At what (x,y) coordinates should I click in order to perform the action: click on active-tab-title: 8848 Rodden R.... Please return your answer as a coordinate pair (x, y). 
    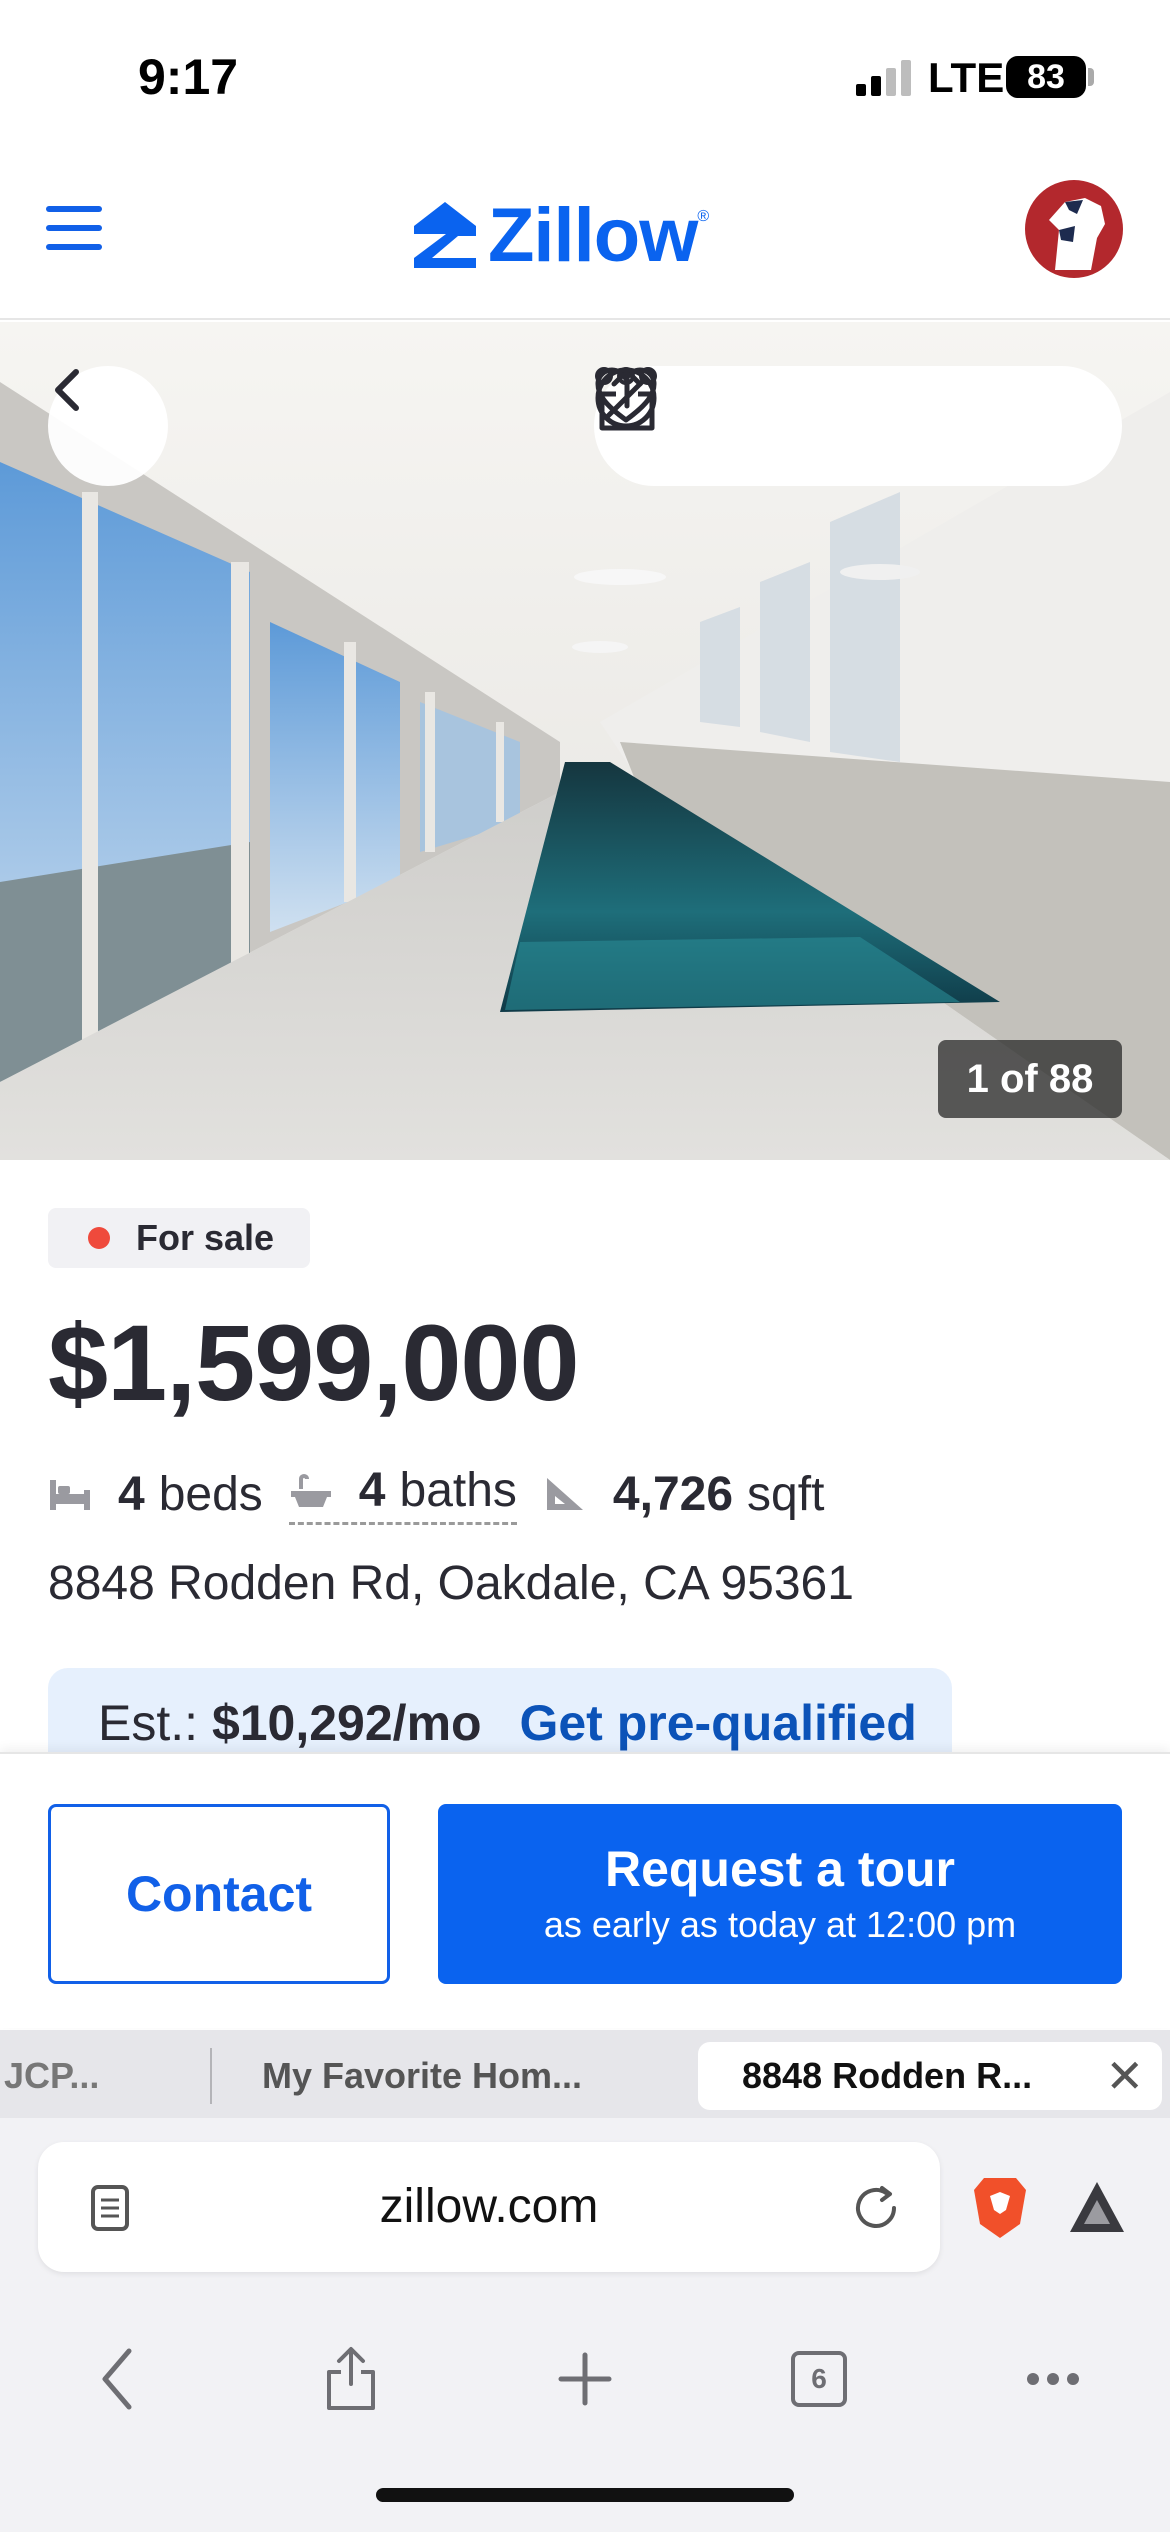
    Looking at the image, I should click on (887, 2075).